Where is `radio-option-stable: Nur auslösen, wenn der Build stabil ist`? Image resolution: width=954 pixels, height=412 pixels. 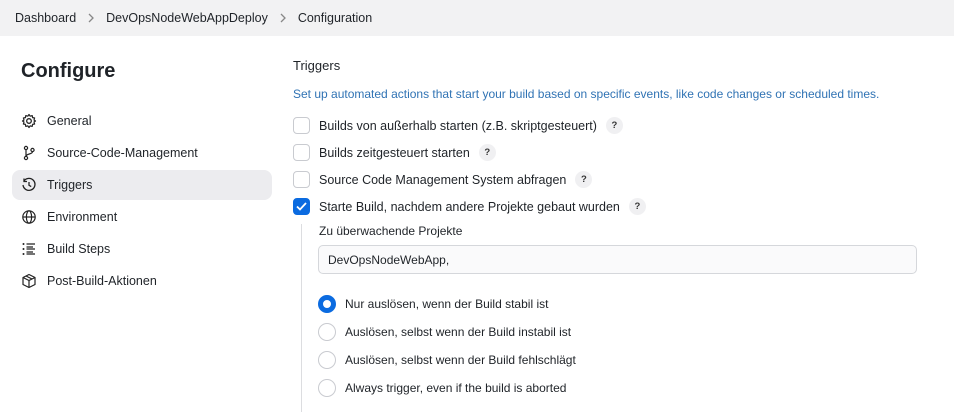 radio-option-stable: Nur auslösen, wenn der Build stabil ist is located at coordinates (433, 304).